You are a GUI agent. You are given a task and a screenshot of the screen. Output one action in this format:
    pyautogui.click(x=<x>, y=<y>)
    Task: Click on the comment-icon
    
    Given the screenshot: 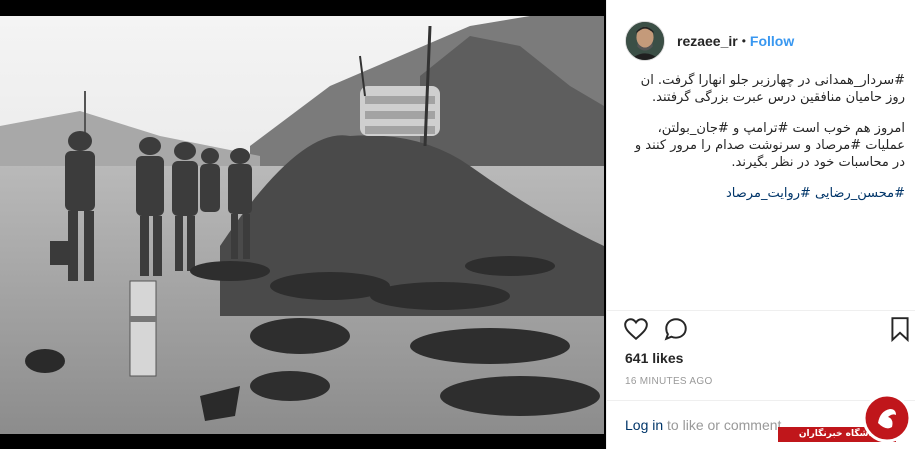 What is the action you would take?
    pyautogui.click(x=676, y=329)
    